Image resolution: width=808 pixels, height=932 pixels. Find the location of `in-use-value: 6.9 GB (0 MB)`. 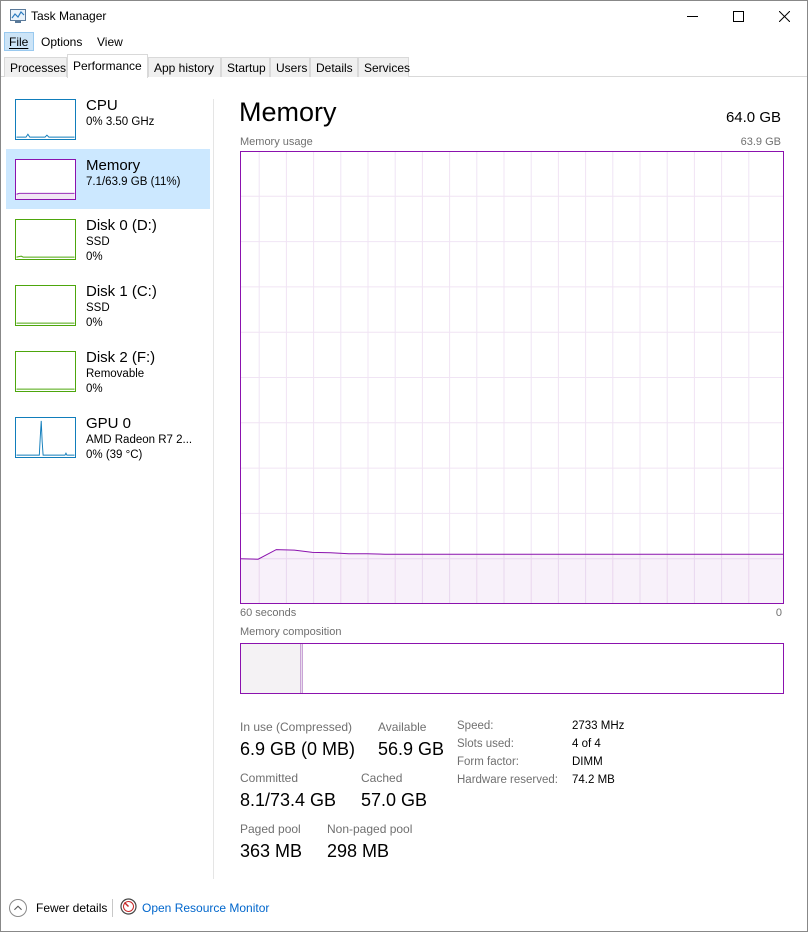

in-use-value: 6.9 GB (0 MB) is located at coordinates (298, 749).